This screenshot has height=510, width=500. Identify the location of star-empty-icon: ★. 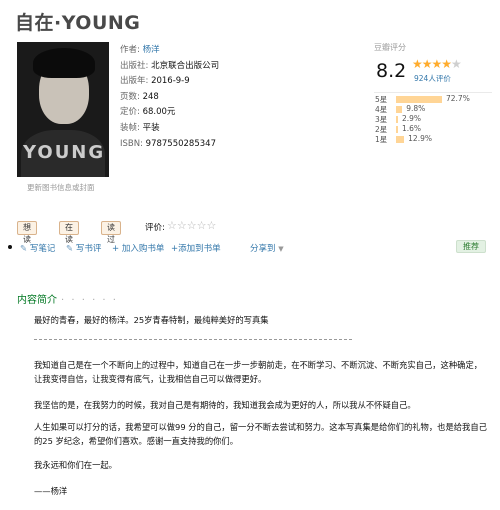
(456, 64).